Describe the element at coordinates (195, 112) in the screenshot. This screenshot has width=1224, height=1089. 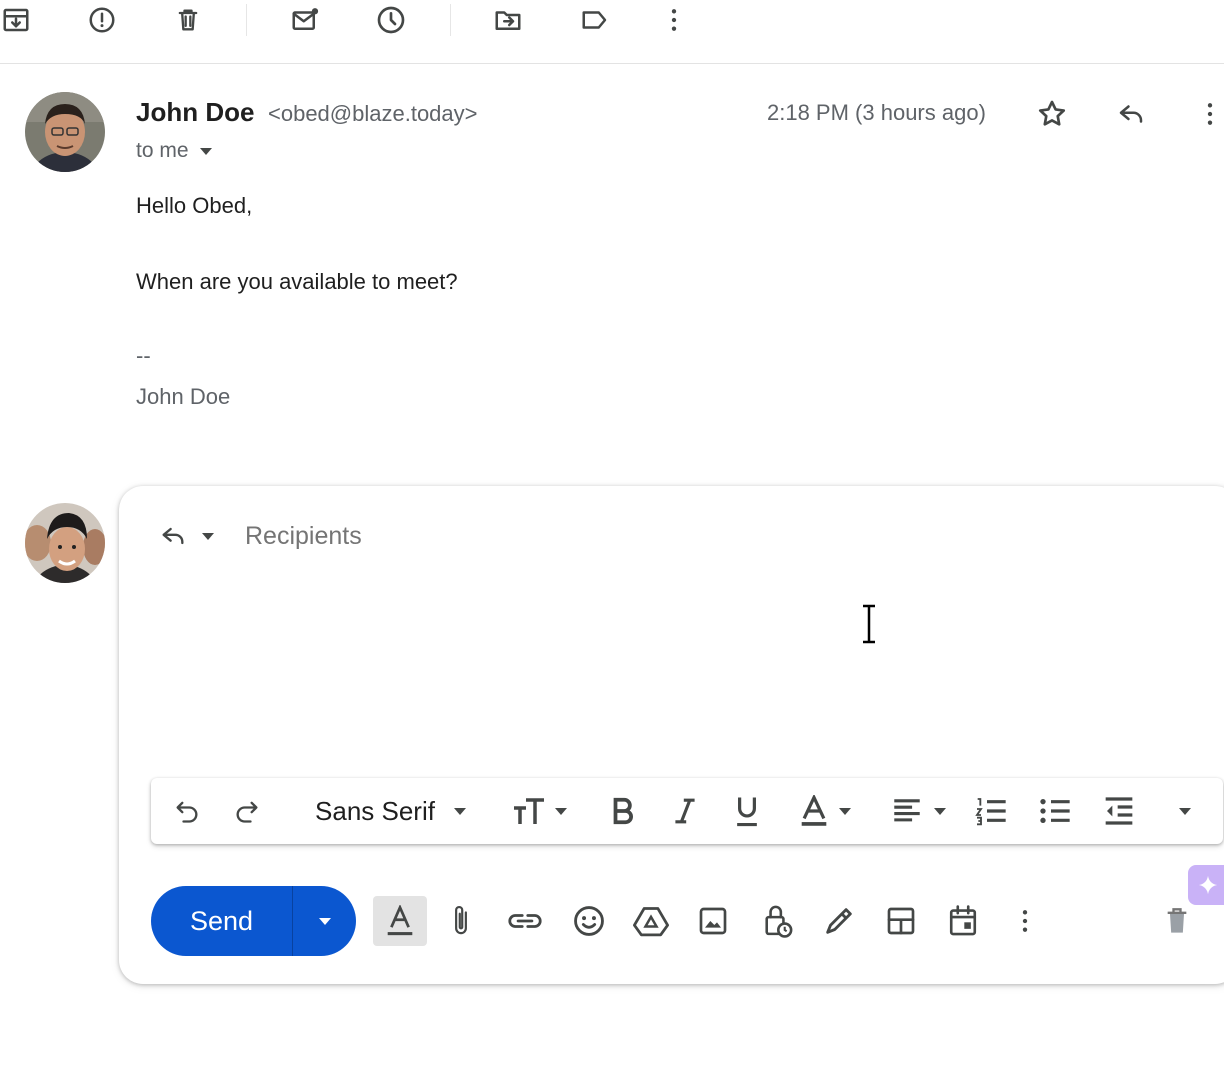
I see `sender-name: John Doe` at that location.